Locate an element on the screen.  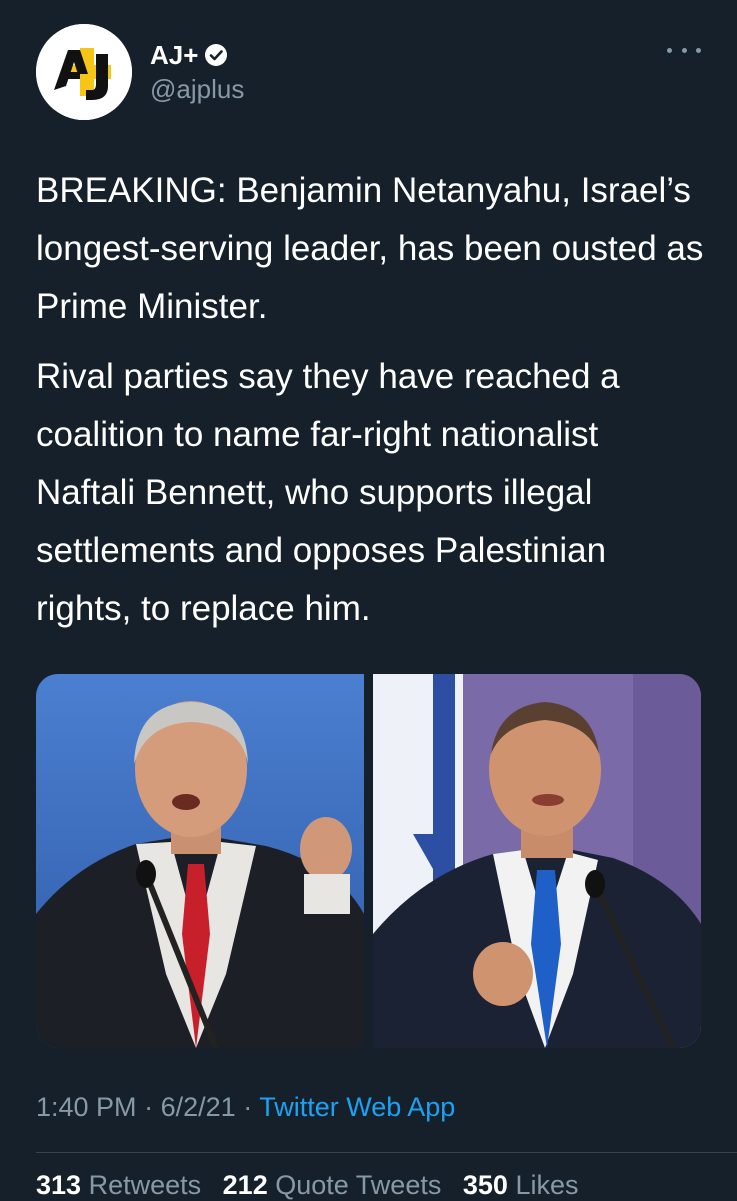
likes-count: 350 is located at coordinates (485, 1185).